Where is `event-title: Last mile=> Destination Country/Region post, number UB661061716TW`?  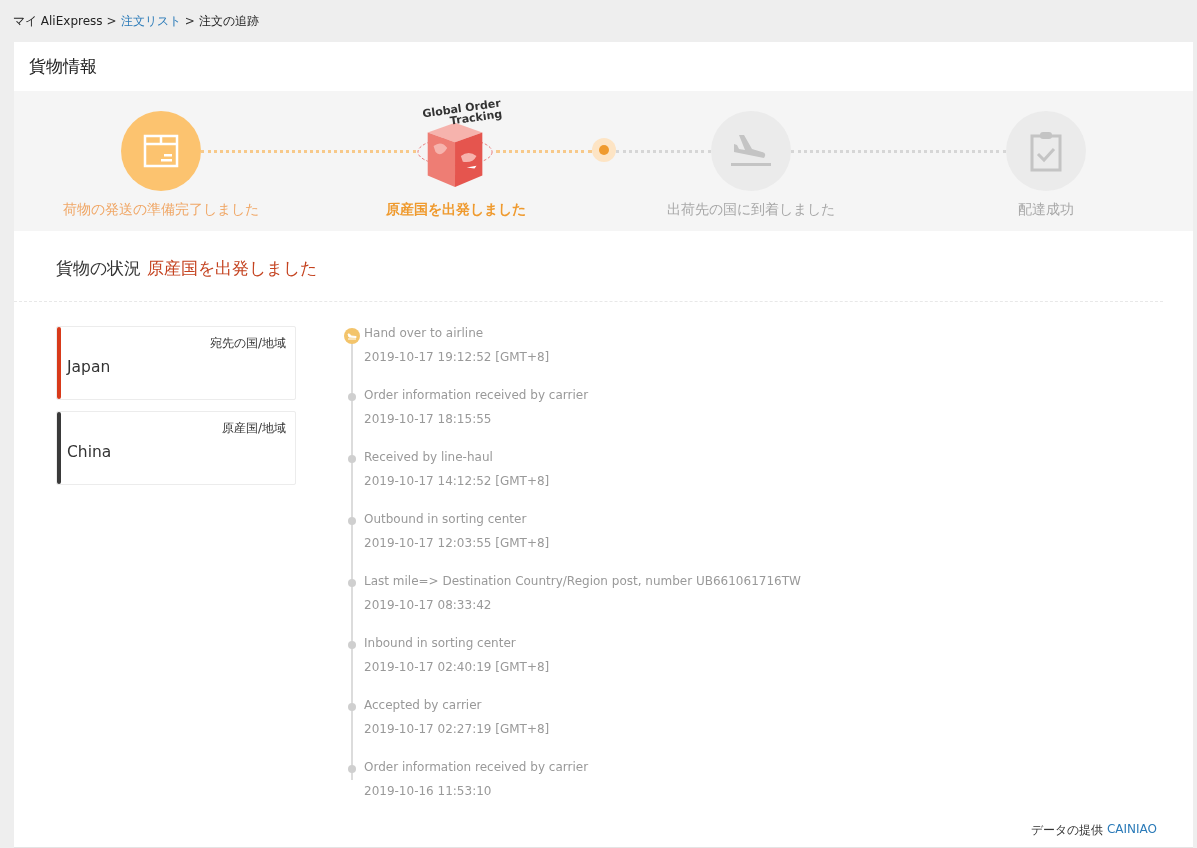 event-title: Last mile=> Destination Country/Region post, number UB661061716TW is located at coordinates (582, 581).